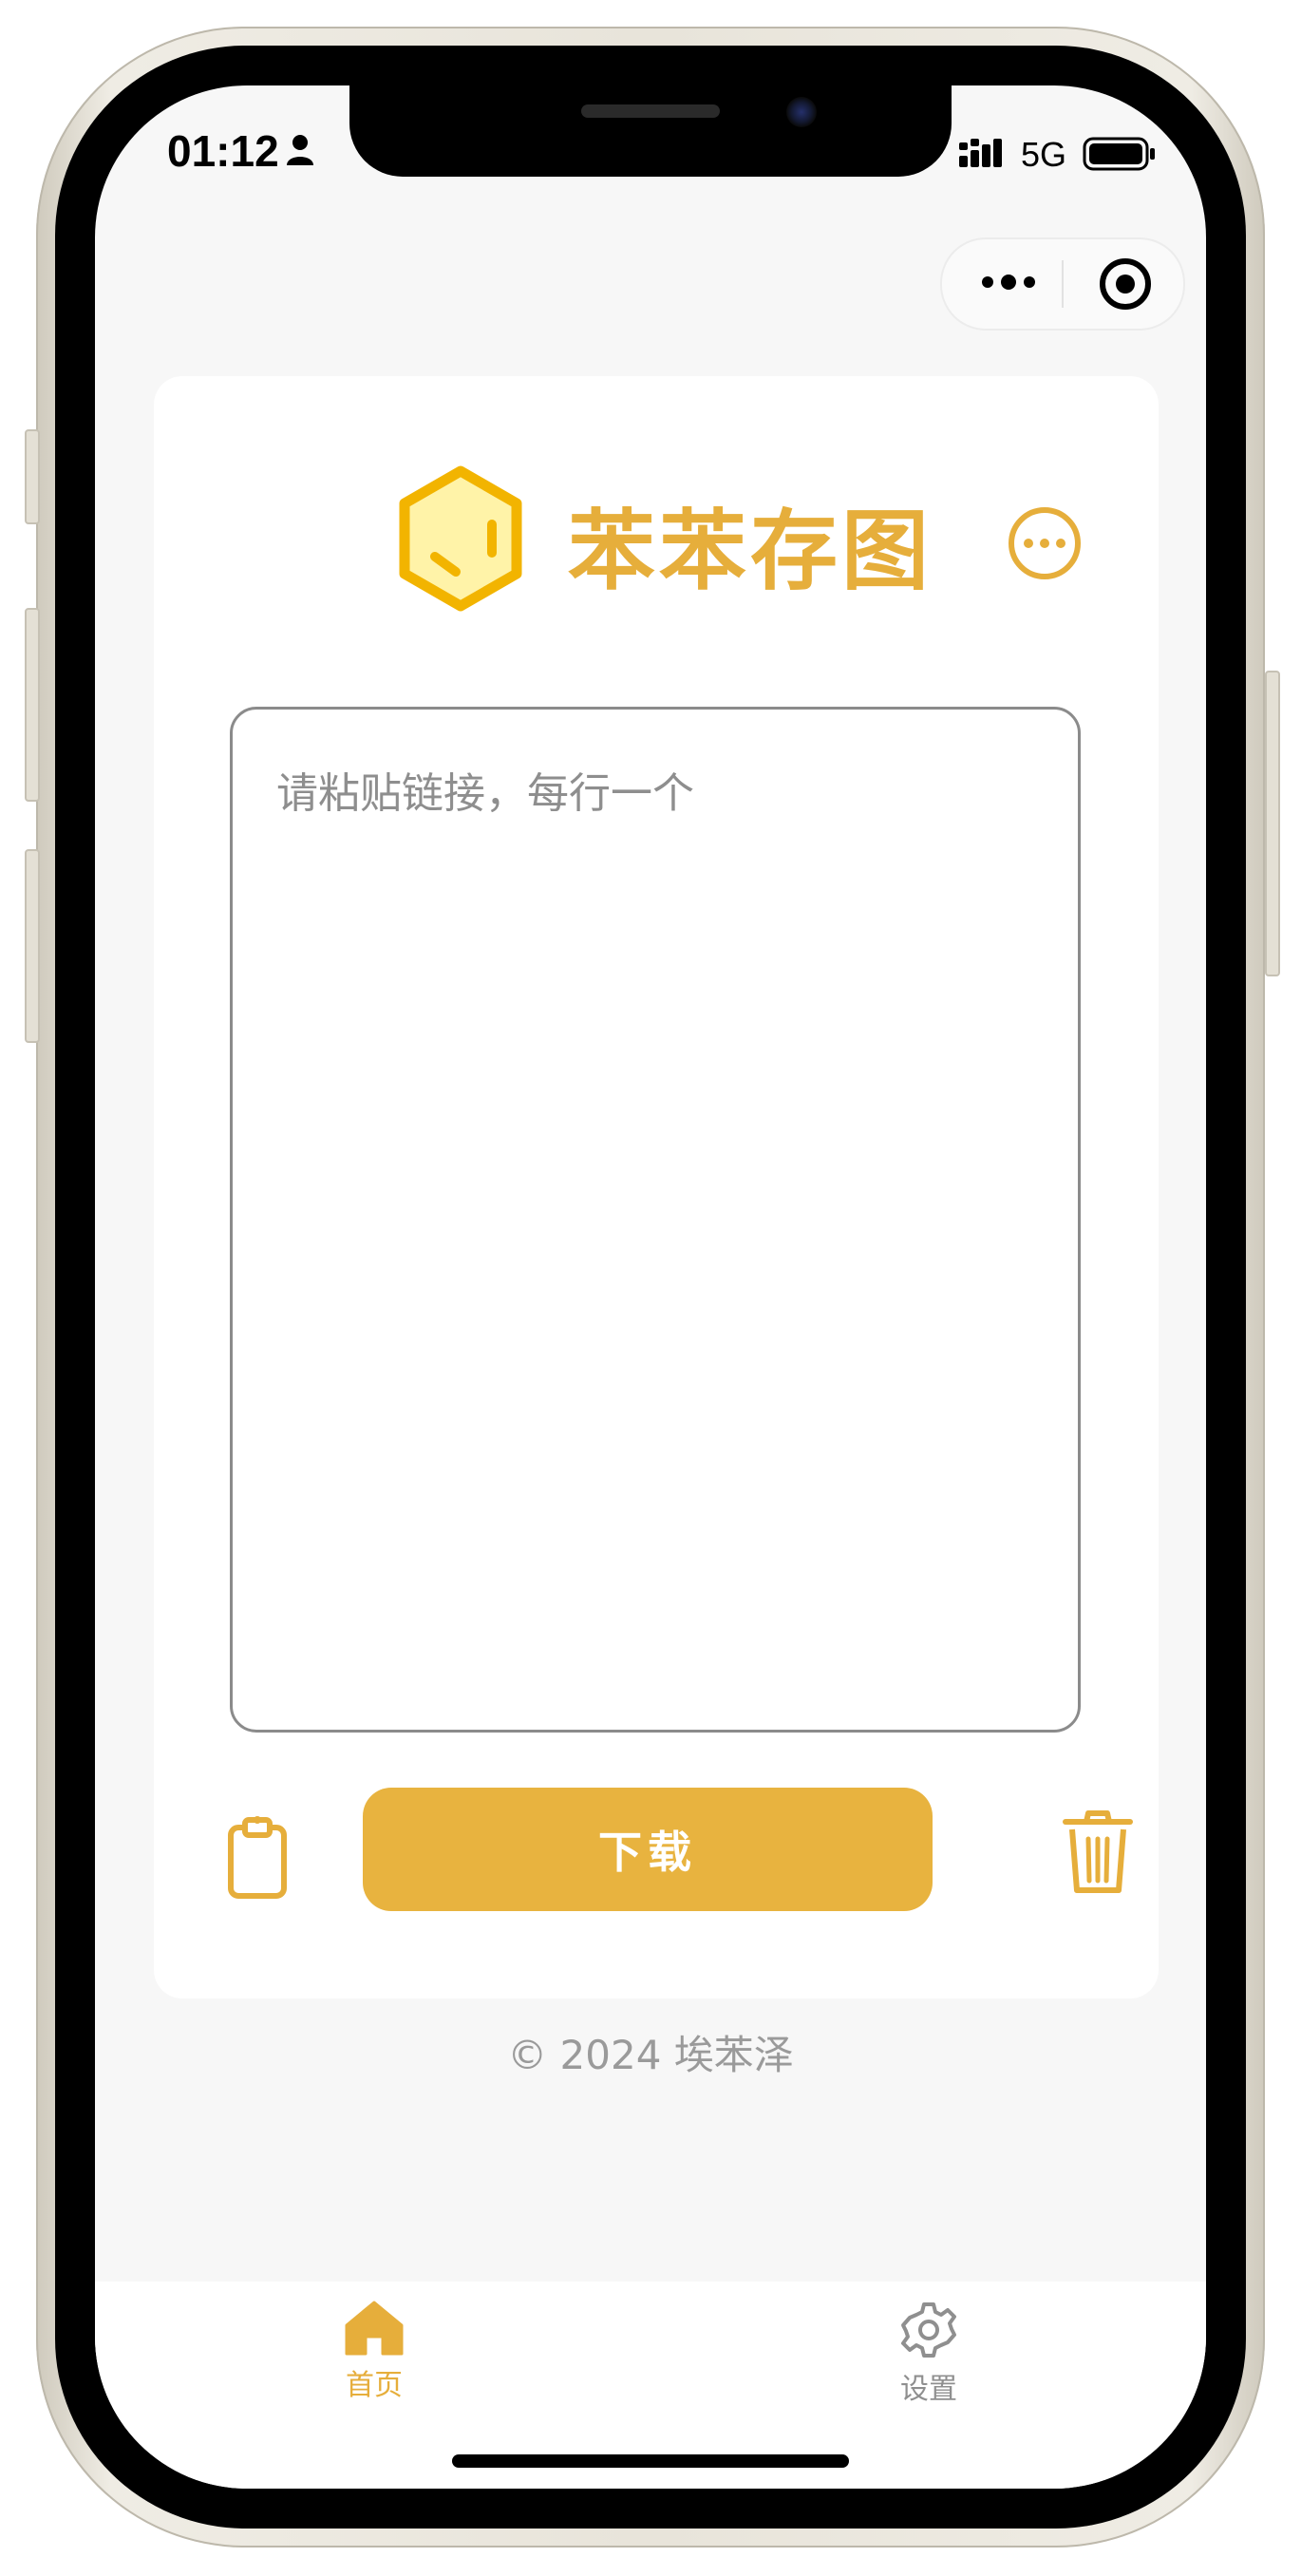 The height and width of the screenshot is (2576, 1301). What do you see at coordinates (32, 705) in the screenshot?
I see `volume-up-button` at bounding box center [32, 705].